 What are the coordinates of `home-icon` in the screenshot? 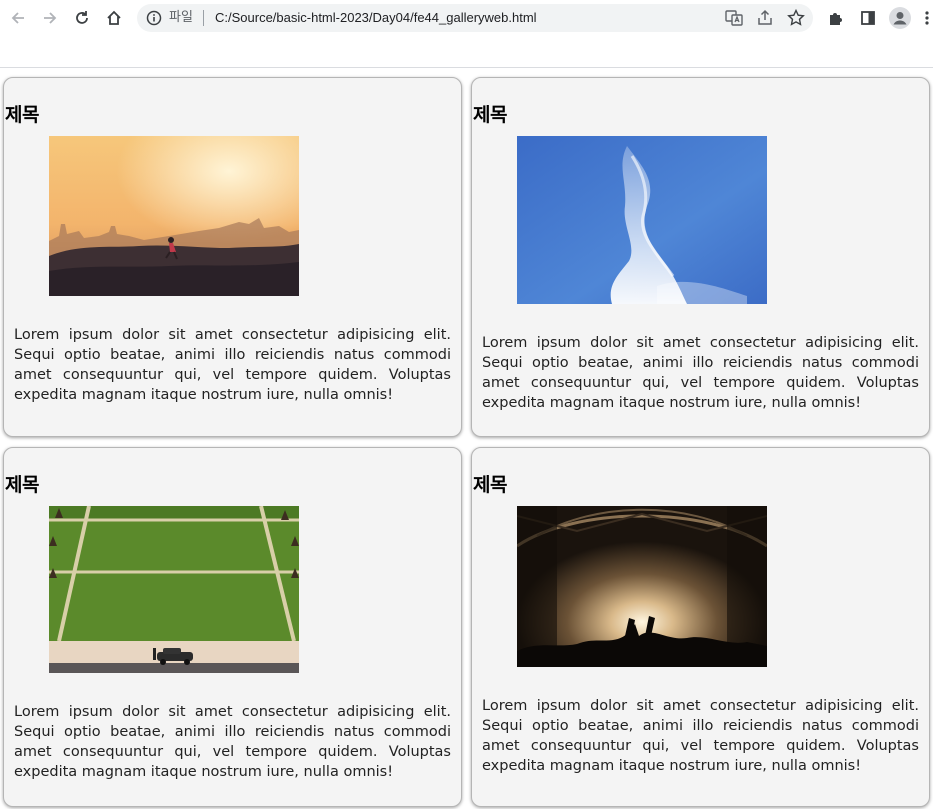 It's located at (114, 17).